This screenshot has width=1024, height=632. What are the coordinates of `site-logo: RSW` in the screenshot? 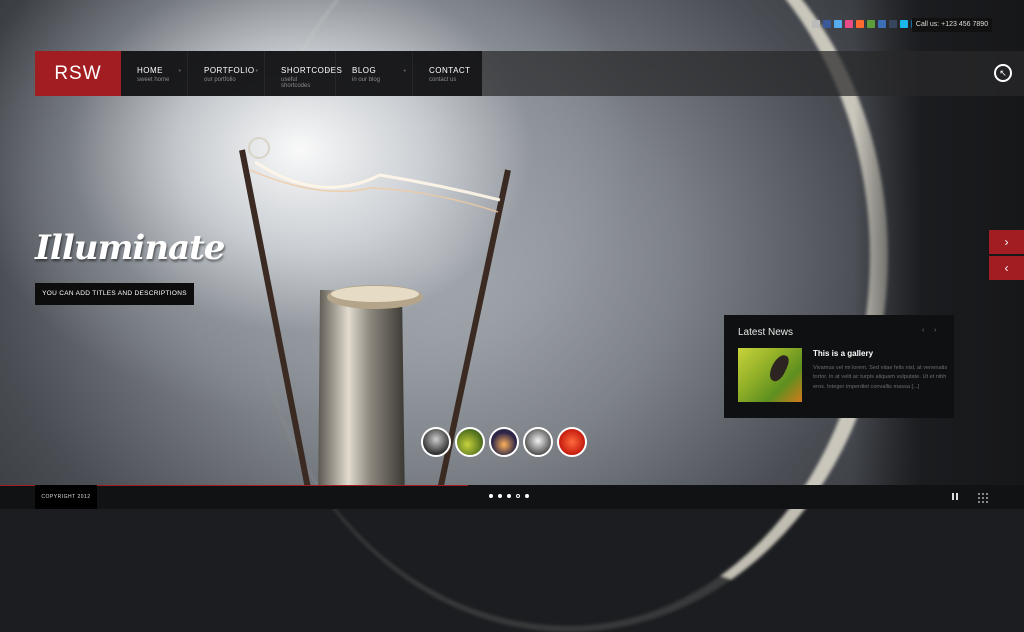 It's located at (78, 73).